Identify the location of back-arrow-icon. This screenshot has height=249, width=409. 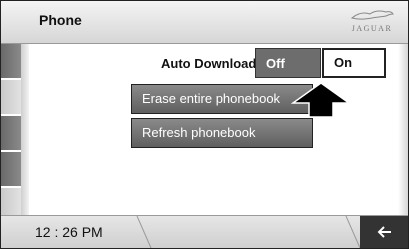
(384, 232).